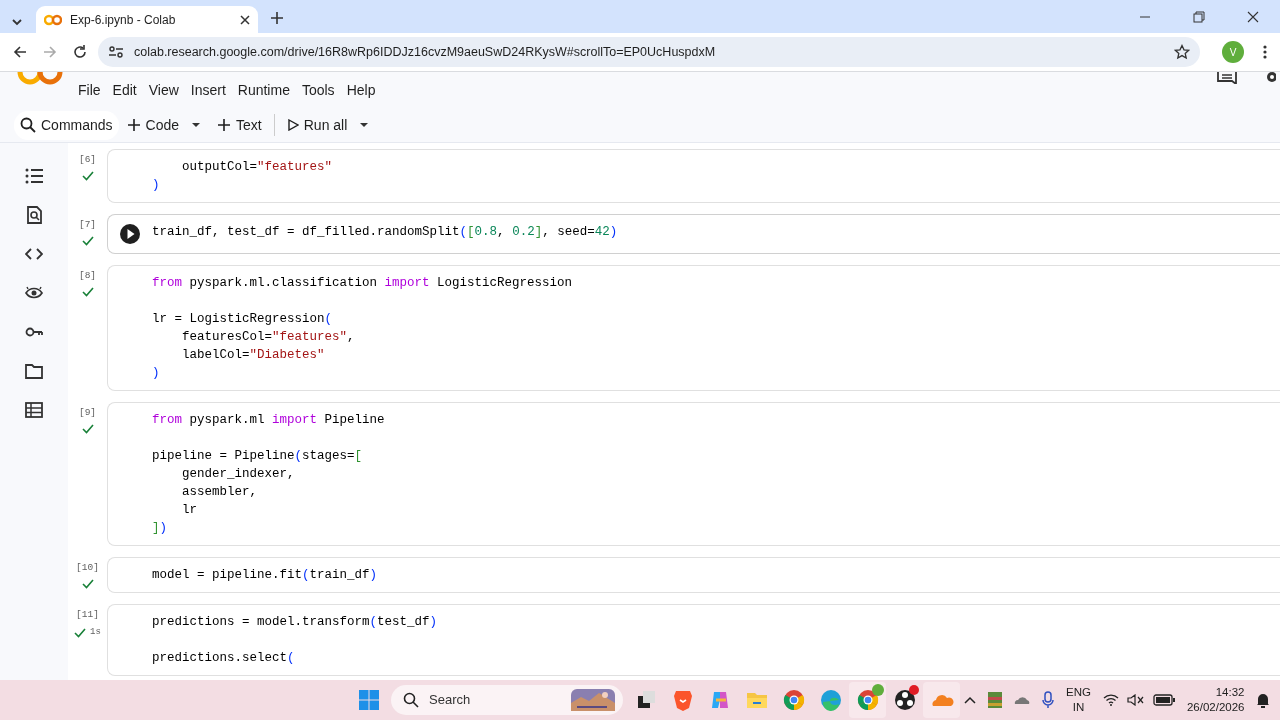  I want to click on tab-title: Exp-6.ipynb - Colab, so click(123, 20).